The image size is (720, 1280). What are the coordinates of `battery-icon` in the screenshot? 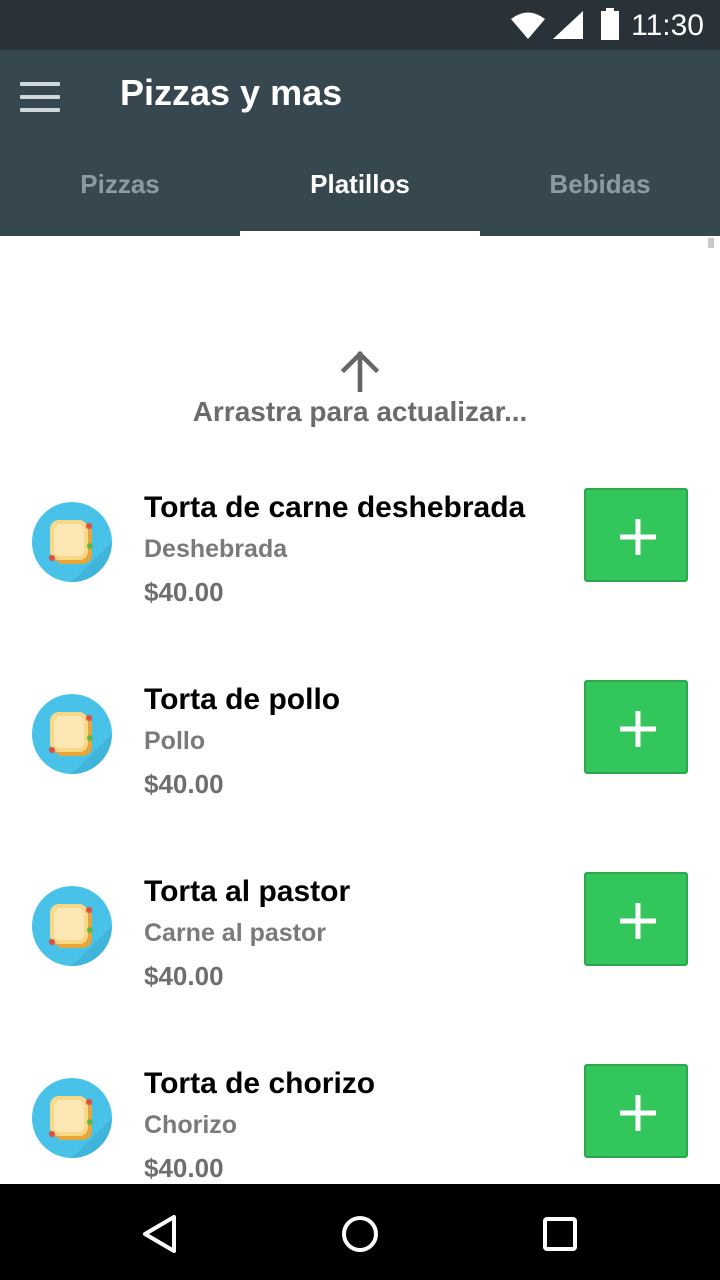 It's located at (610, 24).